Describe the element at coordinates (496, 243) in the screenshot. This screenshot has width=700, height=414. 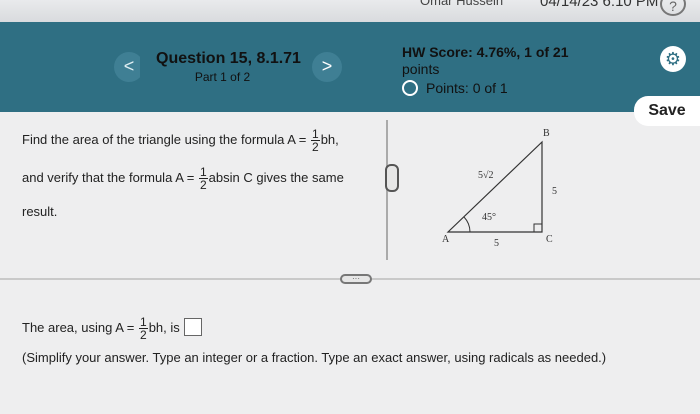
I see `side-ac-label: 5` at that location.